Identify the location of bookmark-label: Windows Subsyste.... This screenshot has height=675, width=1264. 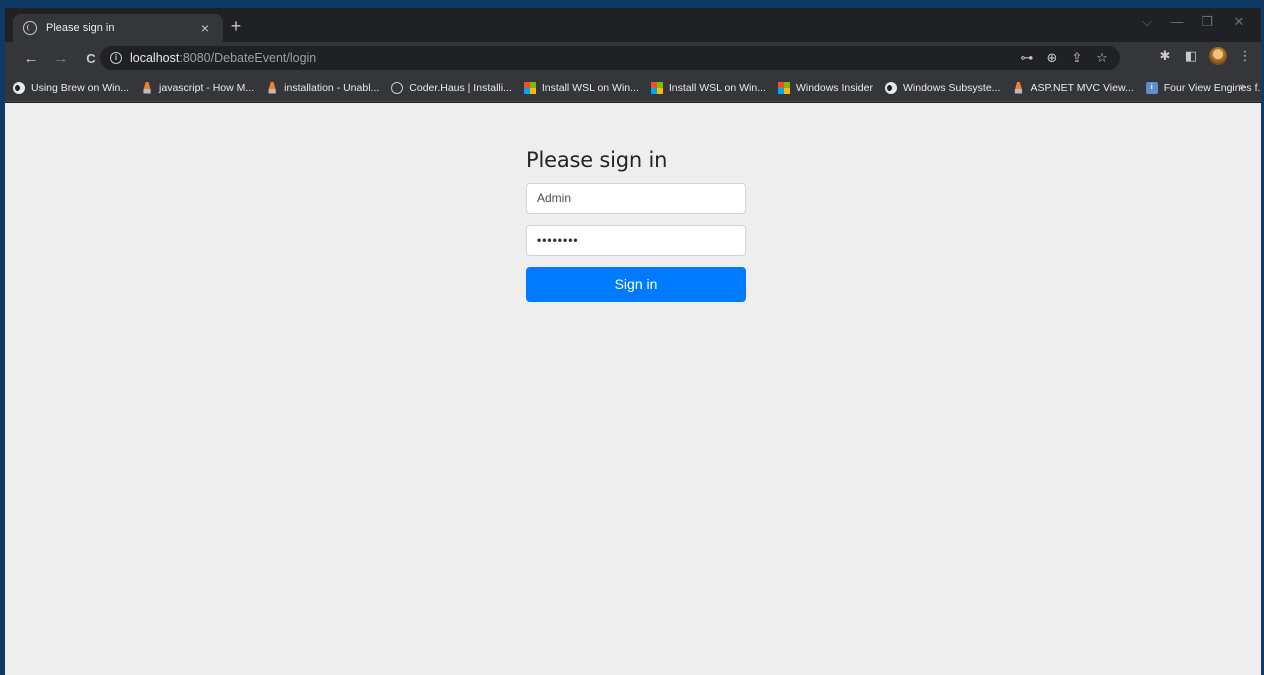
(951, 87).